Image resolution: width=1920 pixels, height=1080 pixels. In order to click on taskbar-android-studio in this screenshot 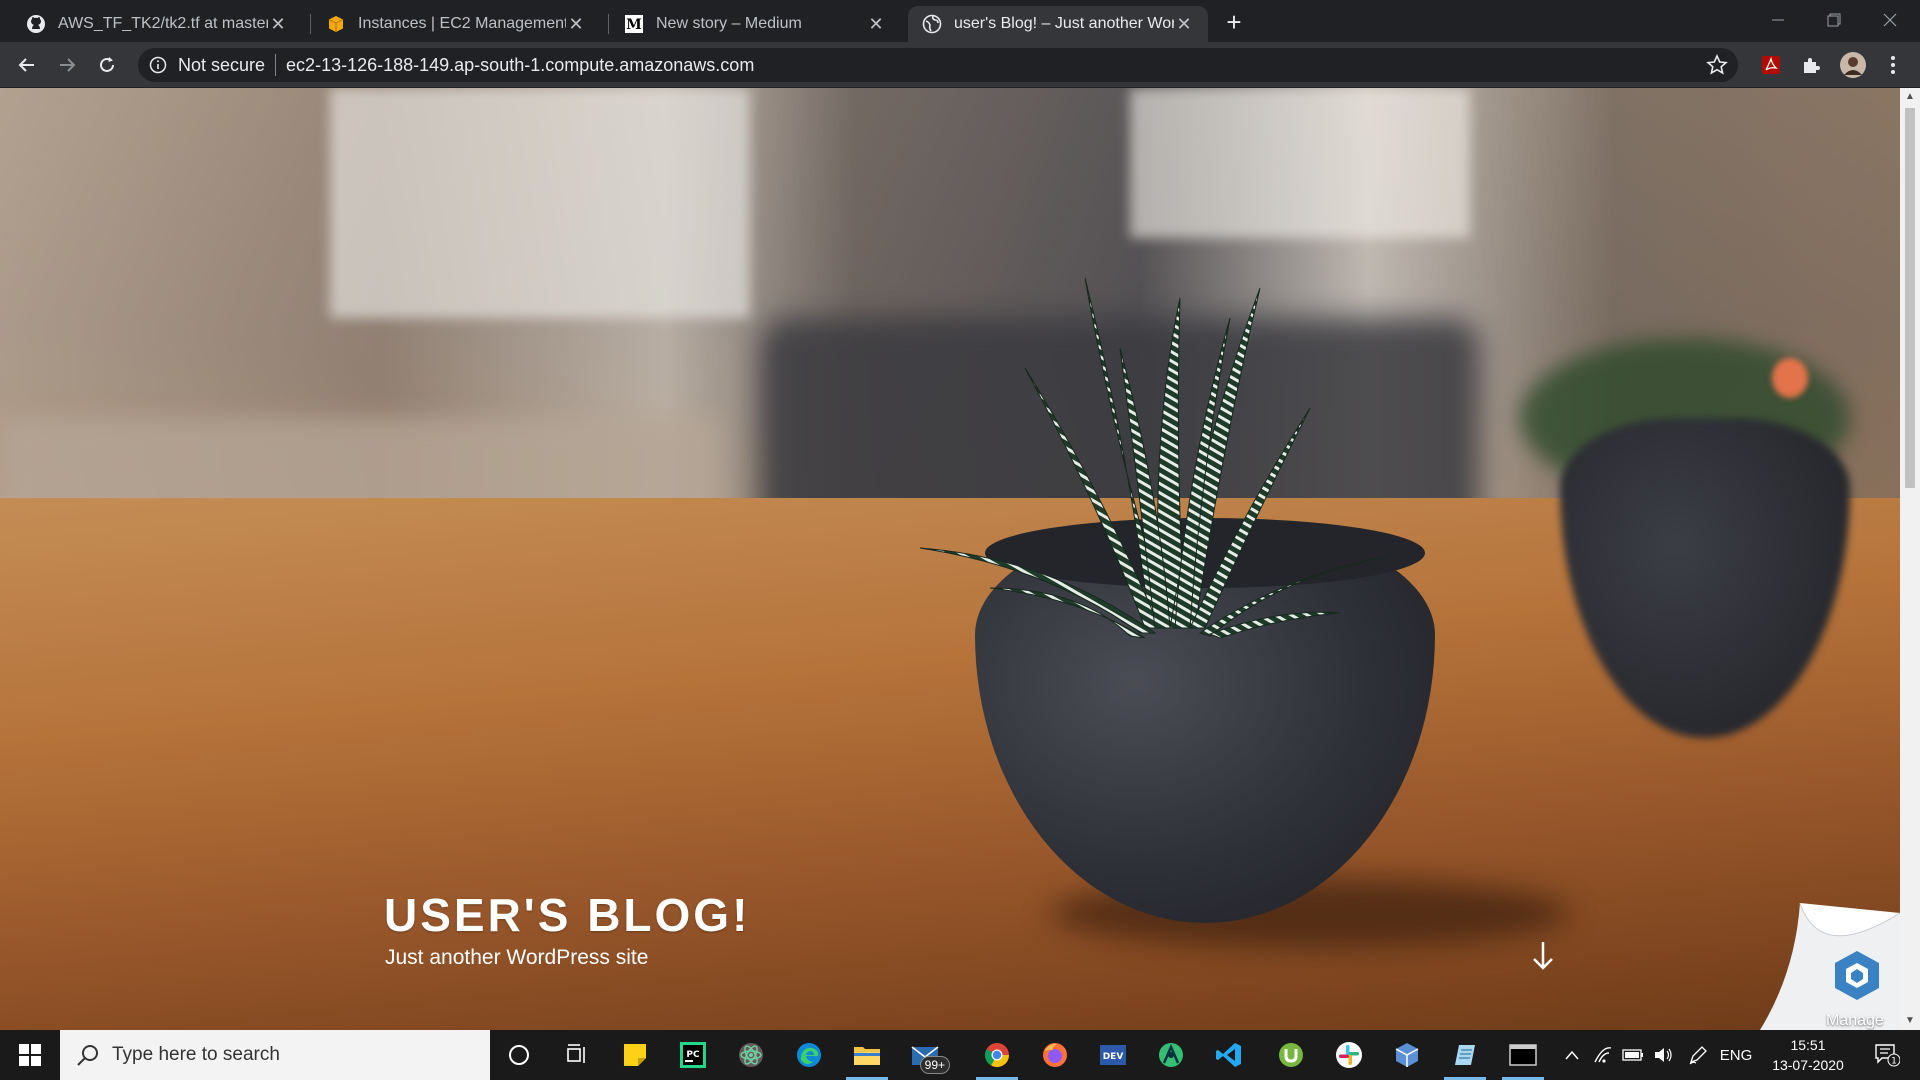, I will do `click(1171, 1055)`.